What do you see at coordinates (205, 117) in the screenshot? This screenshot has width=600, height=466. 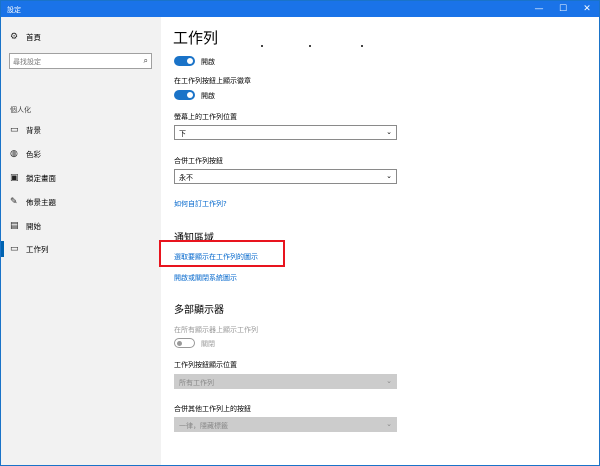 I see `position-label: 螢幕上的工作列位置` at bounding box center [205, 117].